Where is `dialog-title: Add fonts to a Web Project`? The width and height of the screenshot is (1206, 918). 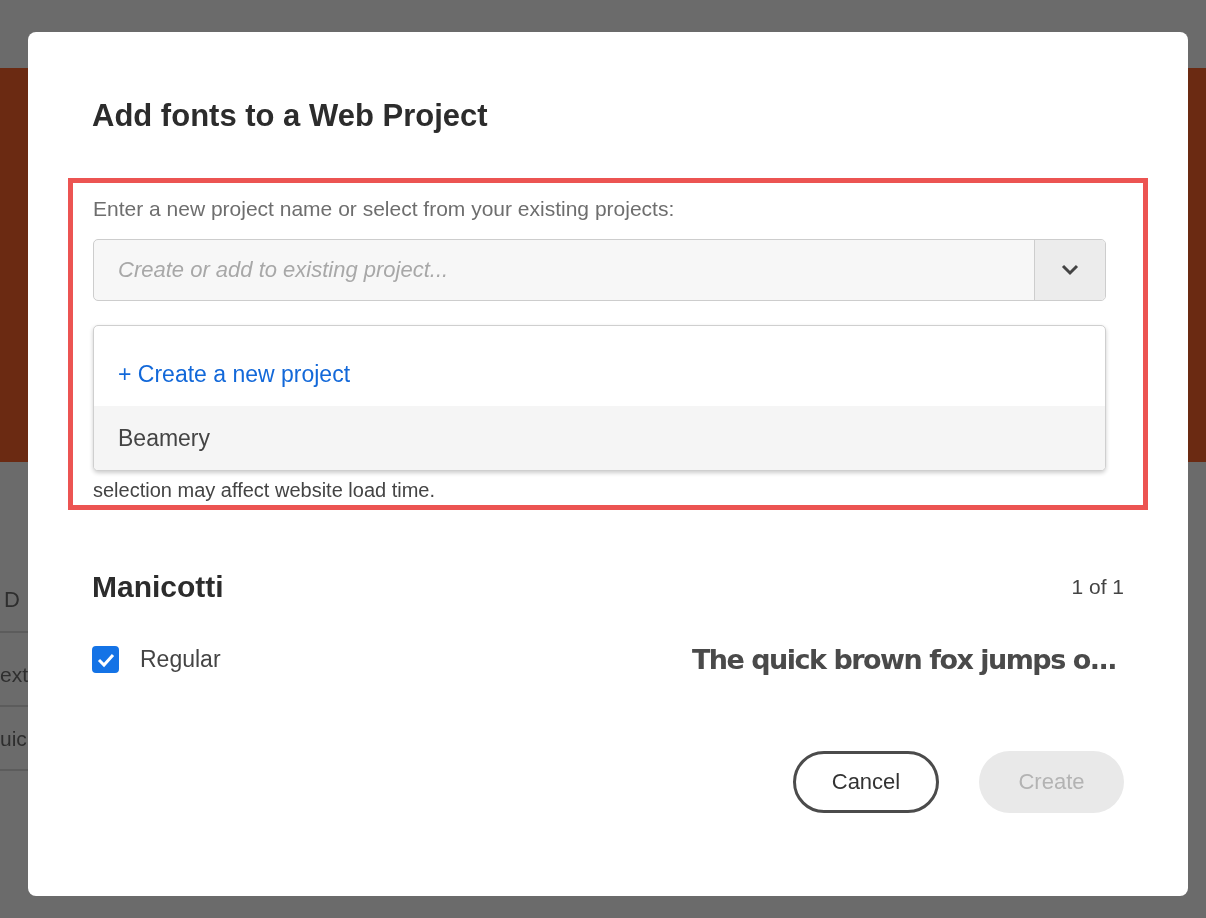 dialog-title: Add fonts to a Web Project is located at coordinates (290, 116).